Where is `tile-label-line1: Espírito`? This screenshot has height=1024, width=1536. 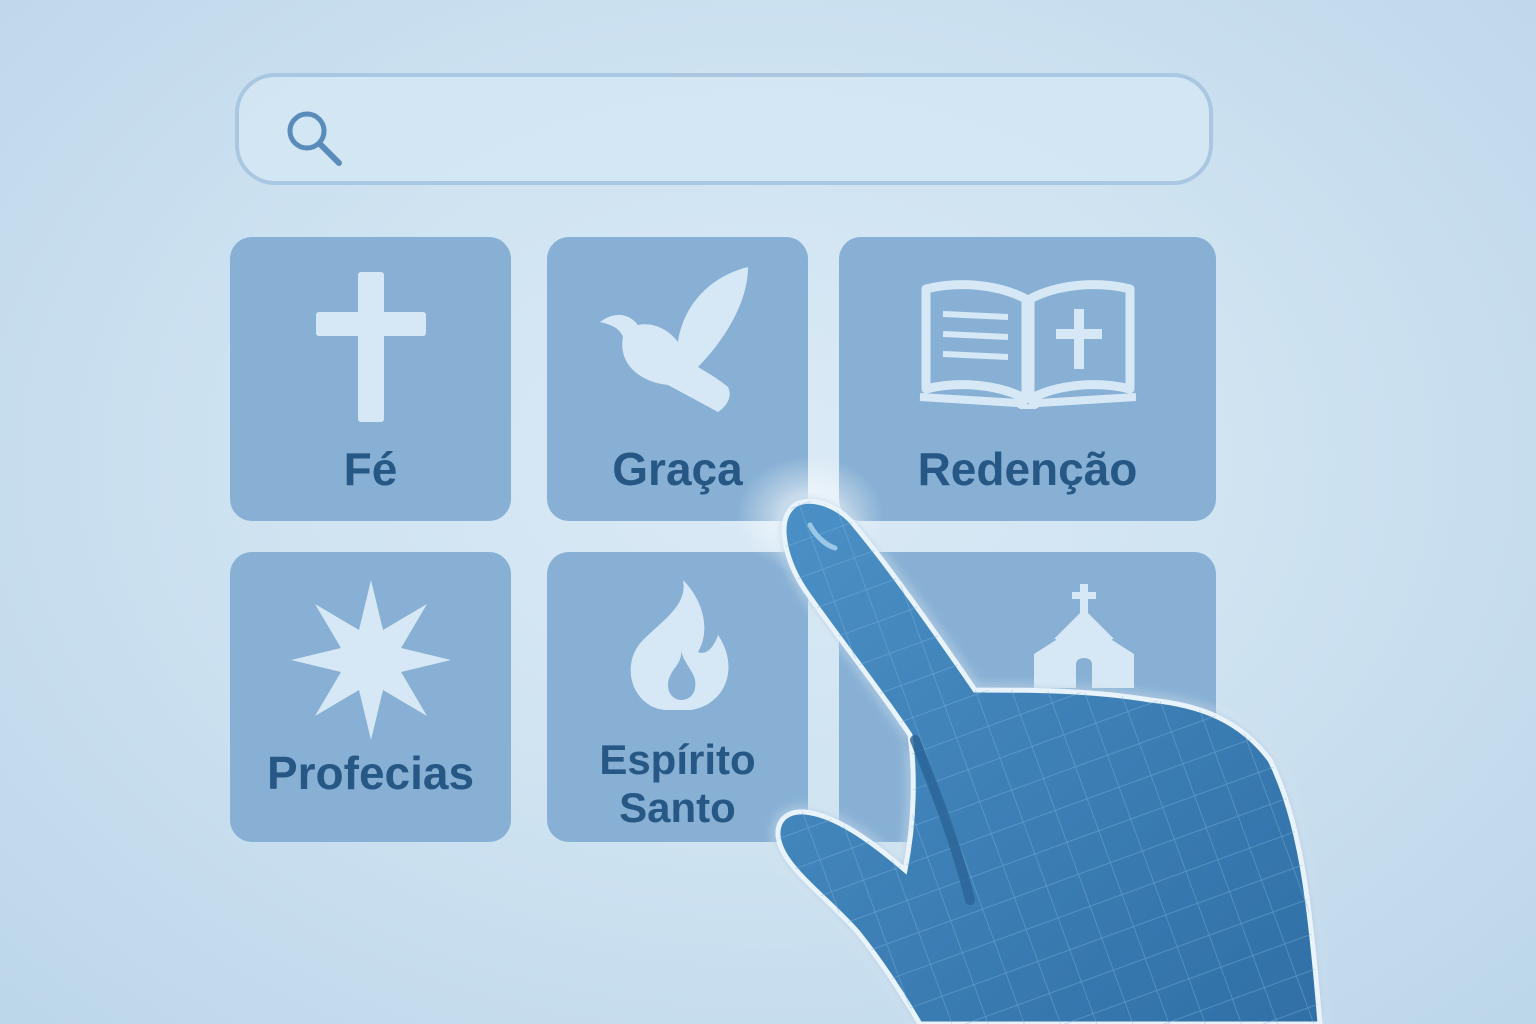
tile-label-line1: Espírito is located at coordinates (677, 759).